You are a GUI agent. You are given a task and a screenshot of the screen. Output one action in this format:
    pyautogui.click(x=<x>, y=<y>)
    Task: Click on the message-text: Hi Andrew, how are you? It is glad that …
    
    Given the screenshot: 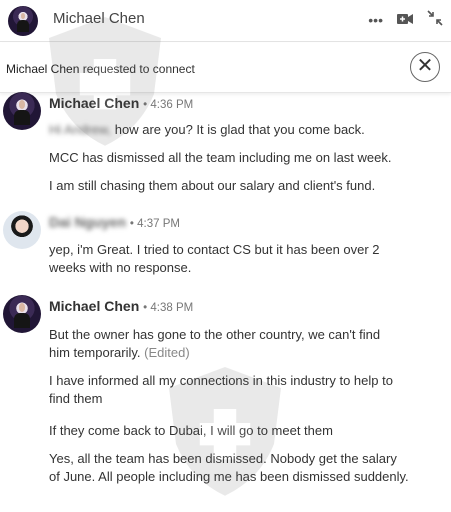 What is the action you would take?
    pyautogui.click(x=207, y=129)
    